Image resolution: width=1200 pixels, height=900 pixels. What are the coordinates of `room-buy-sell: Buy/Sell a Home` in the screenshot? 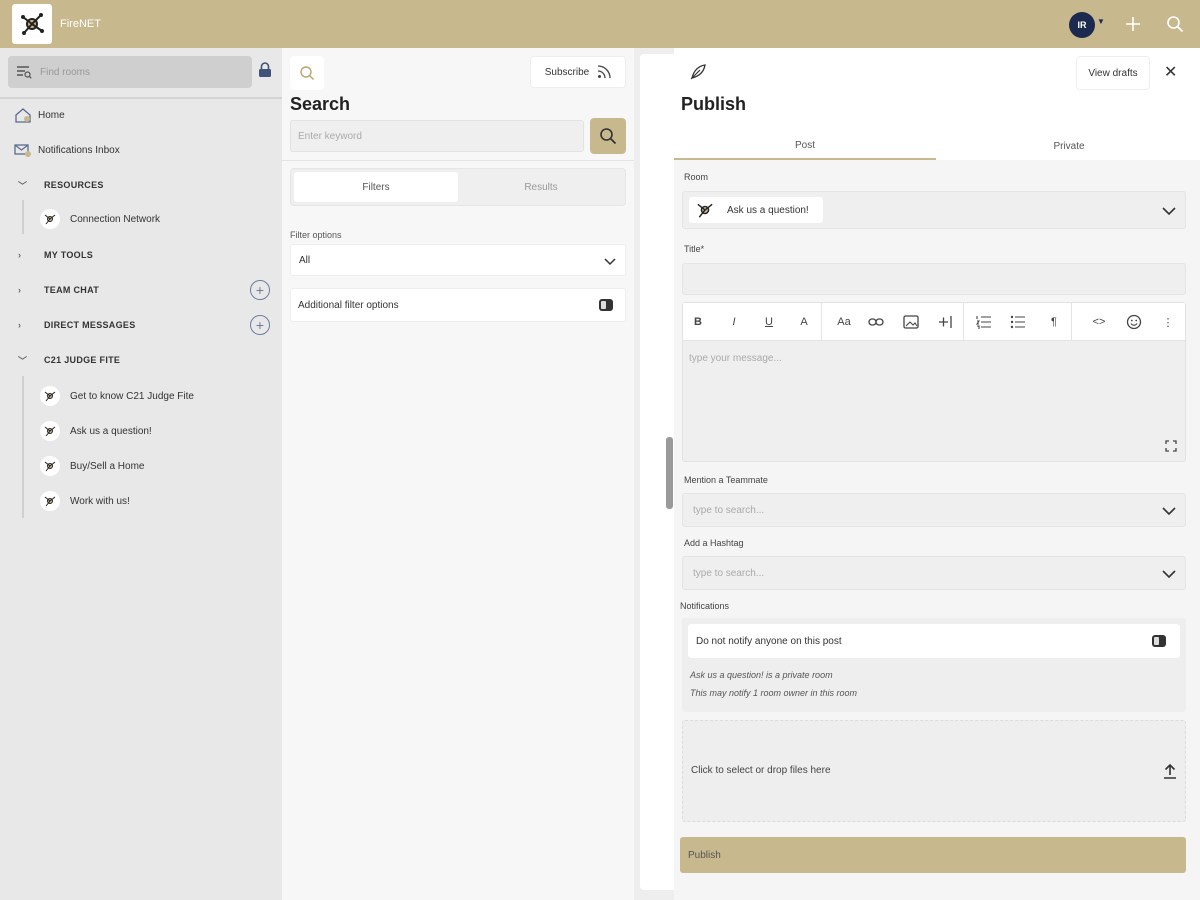 It's located at (92, 466).